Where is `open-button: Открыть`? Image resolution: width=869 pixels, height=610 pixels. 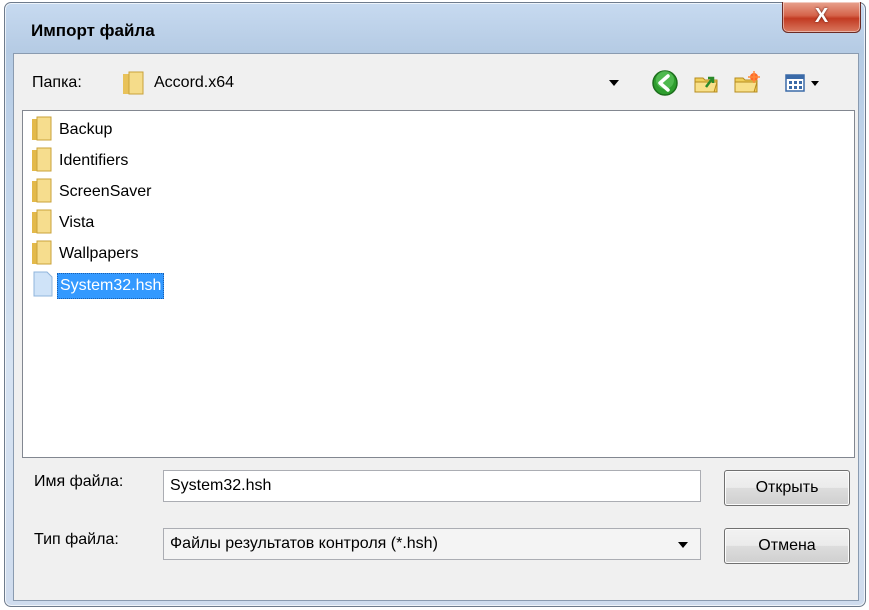 open-button: Открыть is located at coordinates (787, 488).